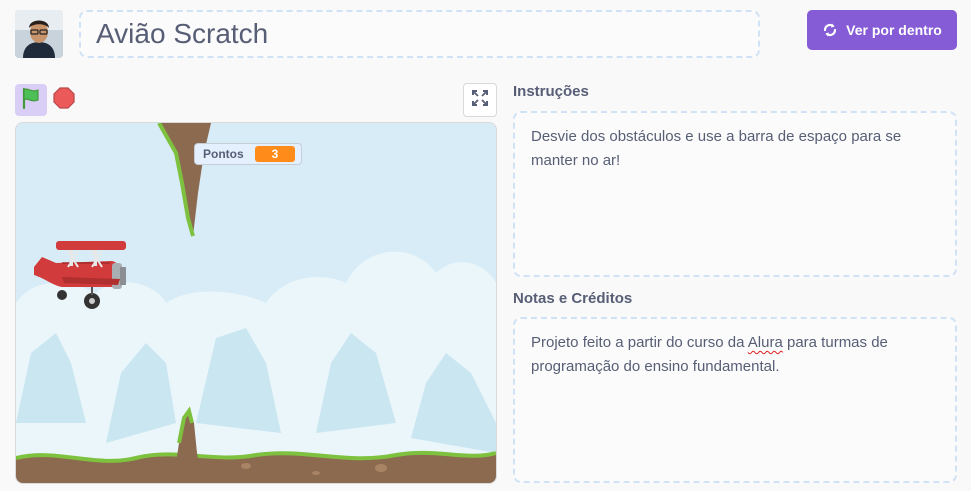  Describe the element at coordinates (573, 298) in the screenshot. I see `notes-heading: Notas e Créditos` at that location.